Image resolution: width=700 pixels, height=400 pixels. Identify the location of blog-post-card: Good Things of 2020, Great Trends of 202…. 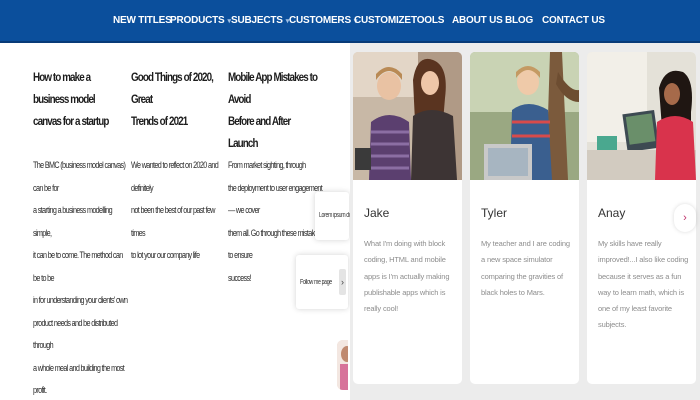
(176, 163).